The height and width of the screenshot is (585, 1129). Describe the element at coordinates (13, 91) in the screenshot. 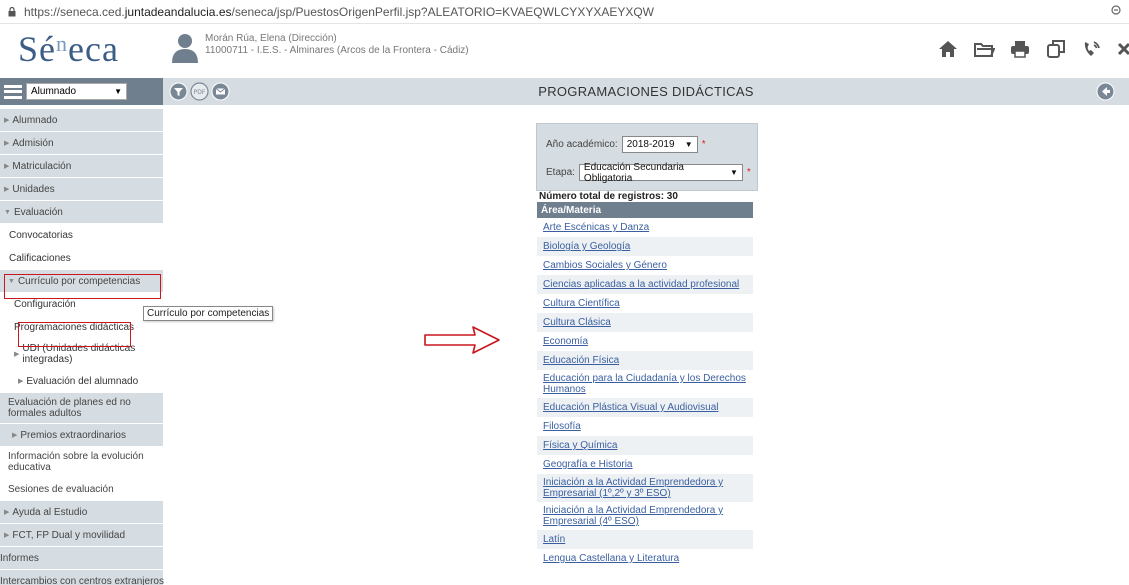

I see `menu-icon` at that location.